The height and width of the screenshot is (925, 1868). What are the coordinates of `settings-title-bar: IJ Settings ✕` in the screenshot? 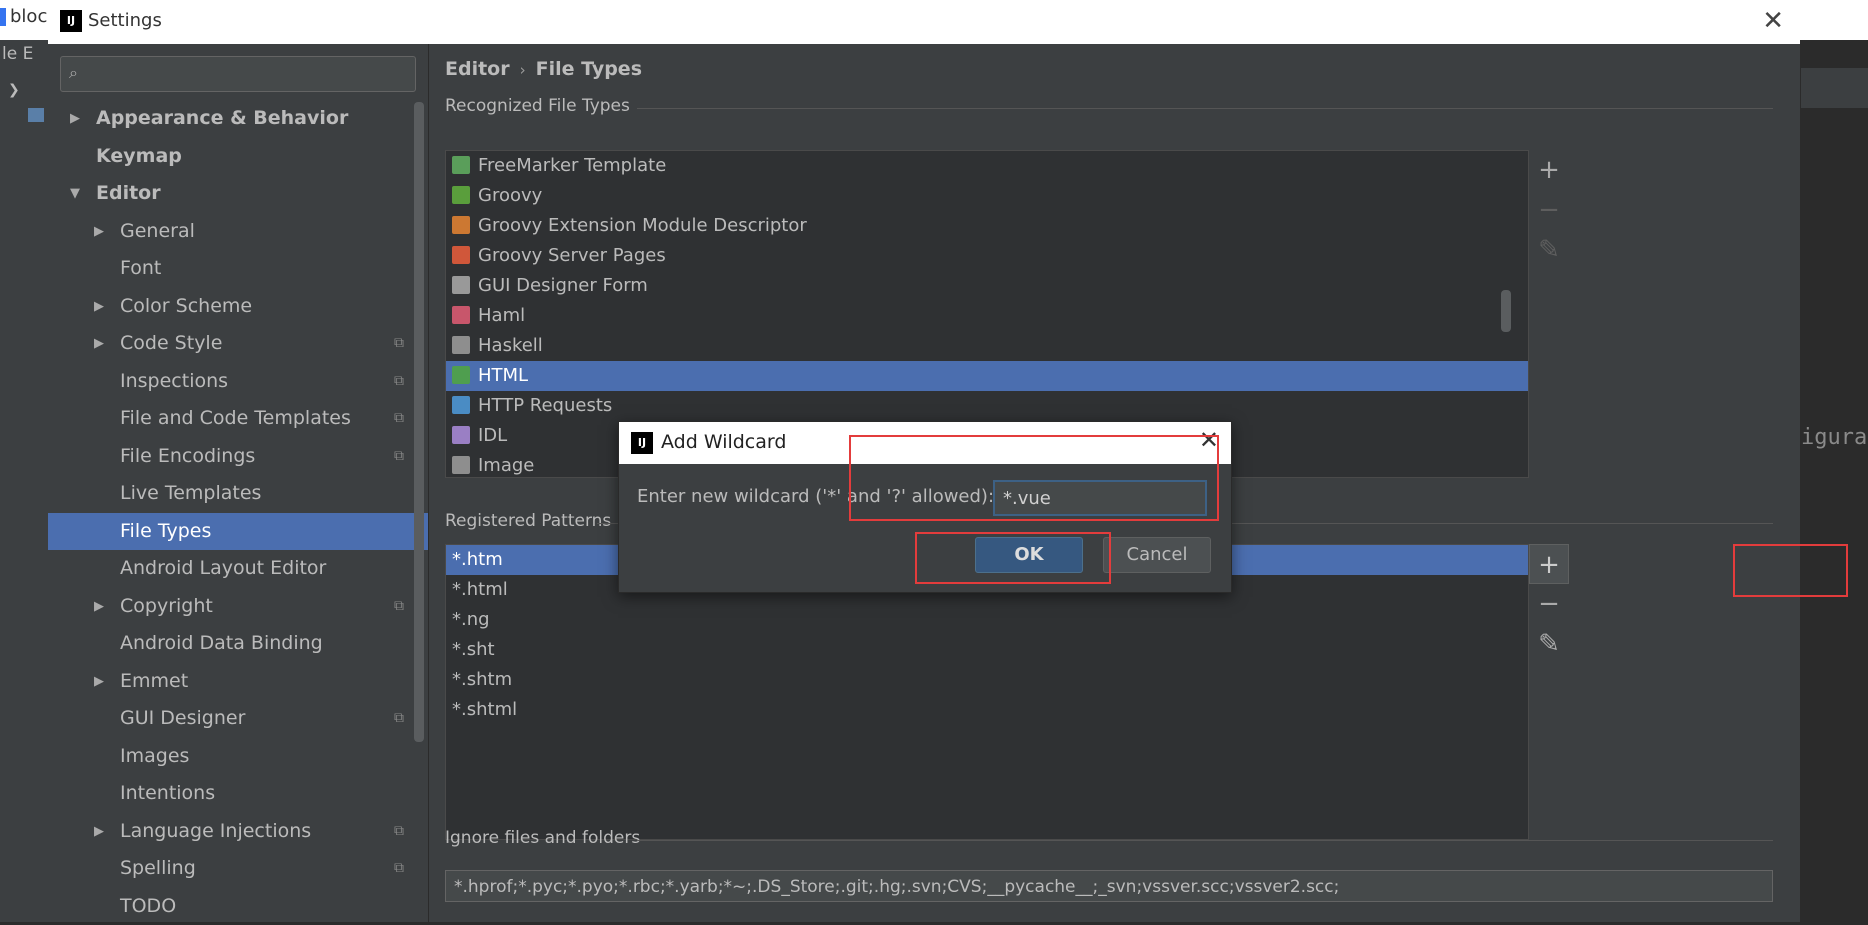 It's located at (924, 22).